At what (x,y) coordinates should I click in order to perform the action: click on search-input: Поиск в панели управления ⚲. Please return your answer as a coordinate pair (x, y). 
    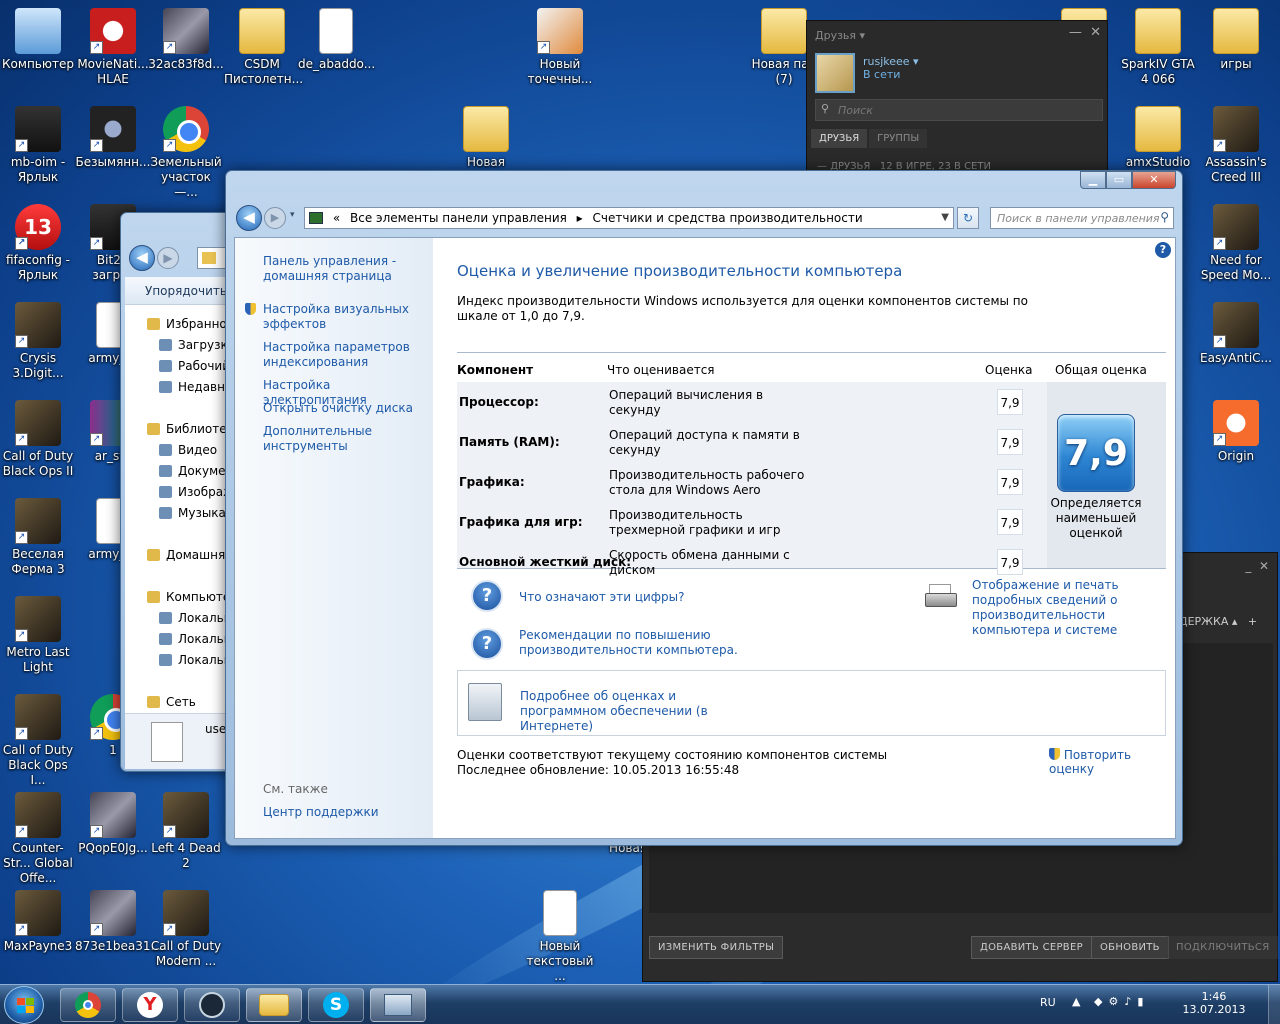
    Looking at the image, I should click on (1082, 218).